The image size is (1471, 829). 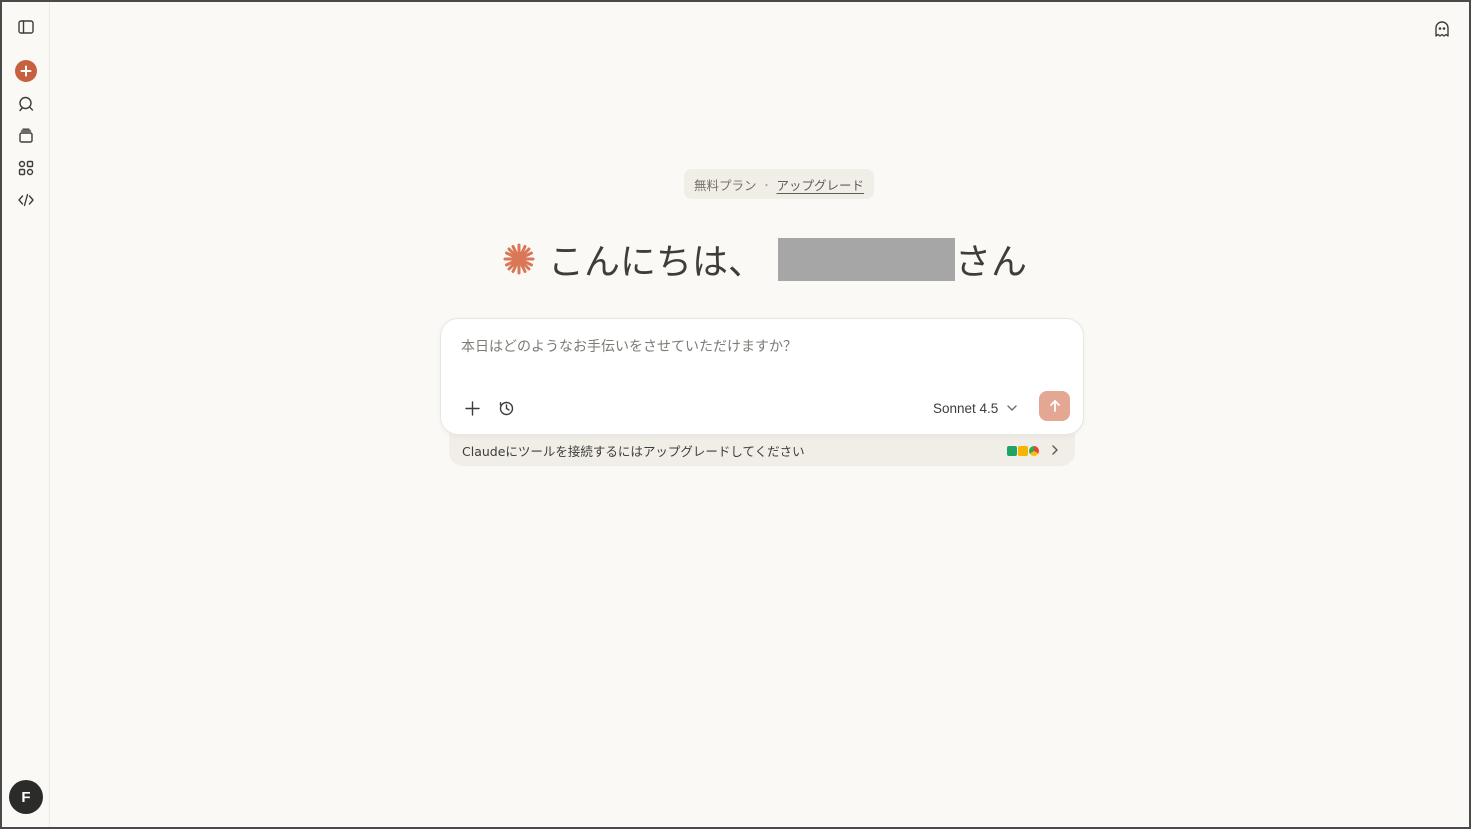 I want to click on clock-icon, so click(x=506, y=408).